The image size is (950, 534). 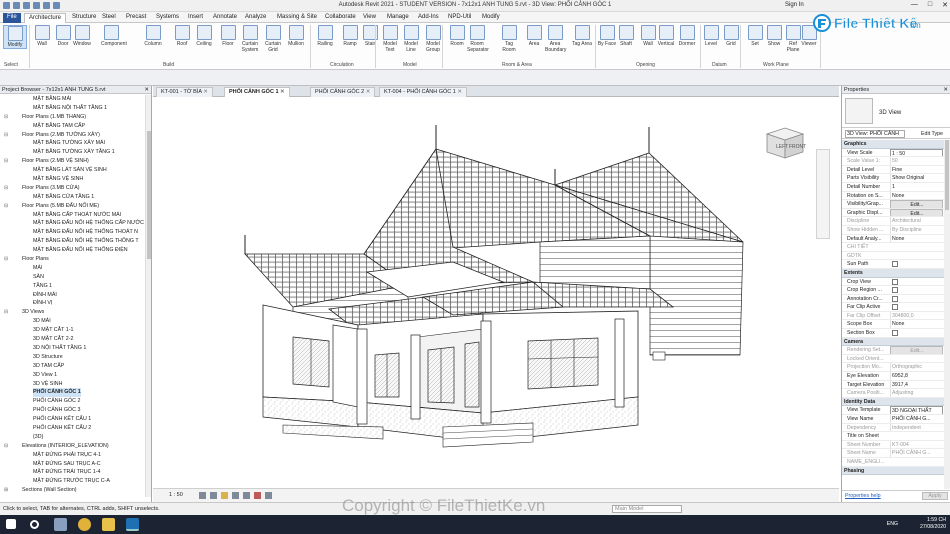 What do you see at coordinates (534, 36) in the screenshot?
I see `ribbon-button-area: Area` at bounding box center [534, 36].